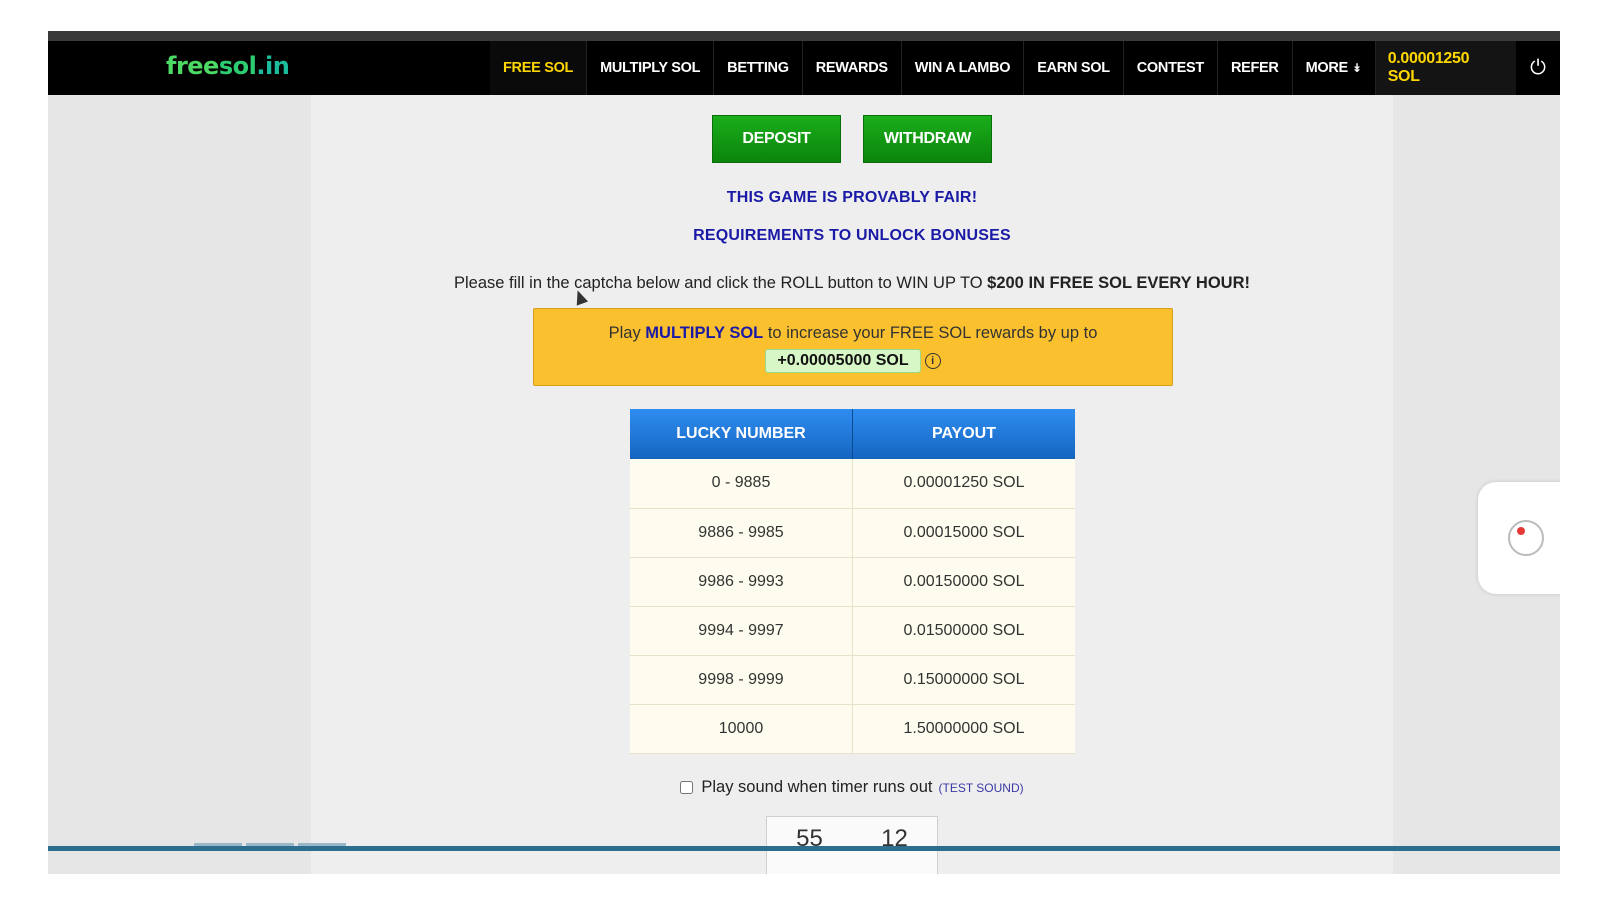 Image resolution: width=1600 pixels, height=900 pixels. What do you see at coordinates (741, 434) in the screenshot?
I see `column-header-lucky-number: LUCKY NUMBER` at bounding box center [741, 434].